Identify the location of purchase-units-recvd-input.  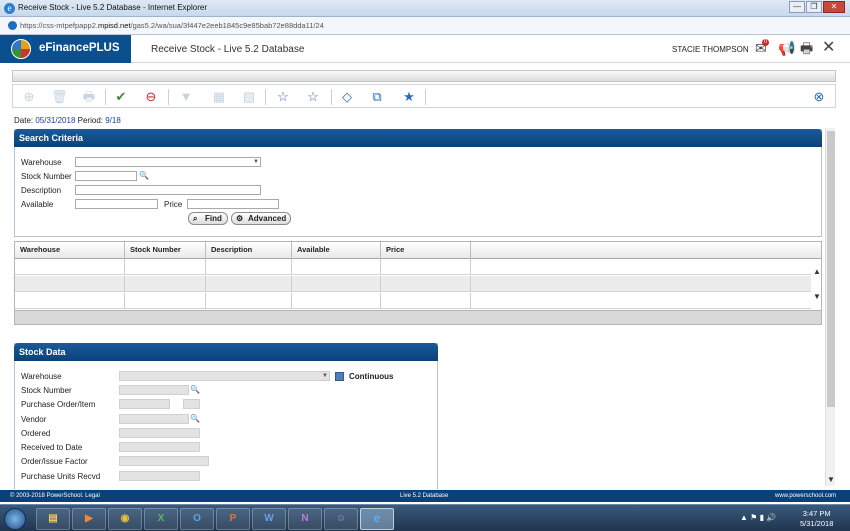
(159, 476).